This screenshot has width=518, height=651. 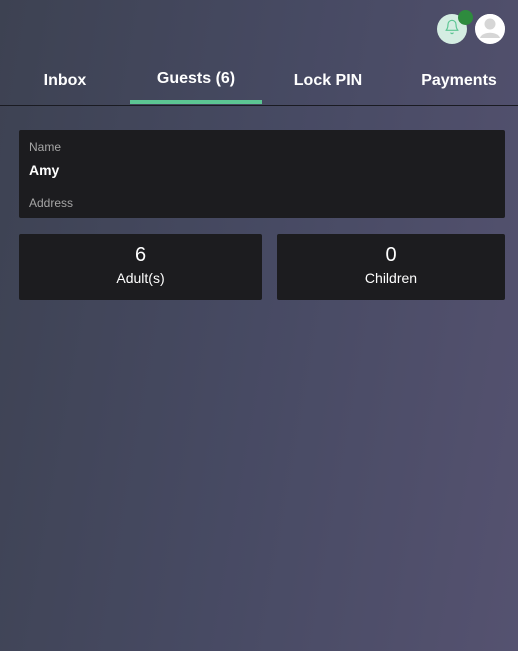 What do you see at coordinates (45, 147) in the screenshot?
I see `name-label: Name` at bounding box center [45, 147].